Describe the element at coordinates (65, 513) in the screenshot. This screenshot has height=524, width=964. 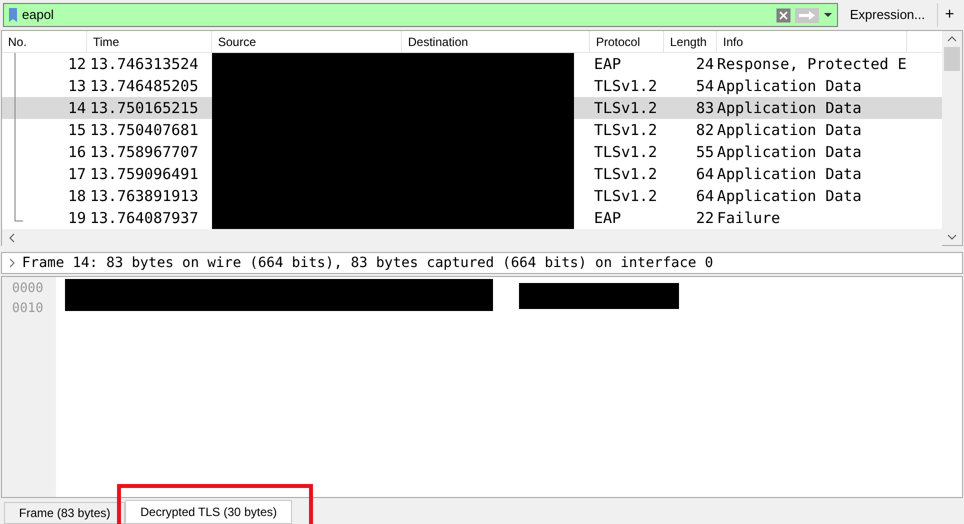
I see `byte-tab: Frame (83 bytes)` at that location.